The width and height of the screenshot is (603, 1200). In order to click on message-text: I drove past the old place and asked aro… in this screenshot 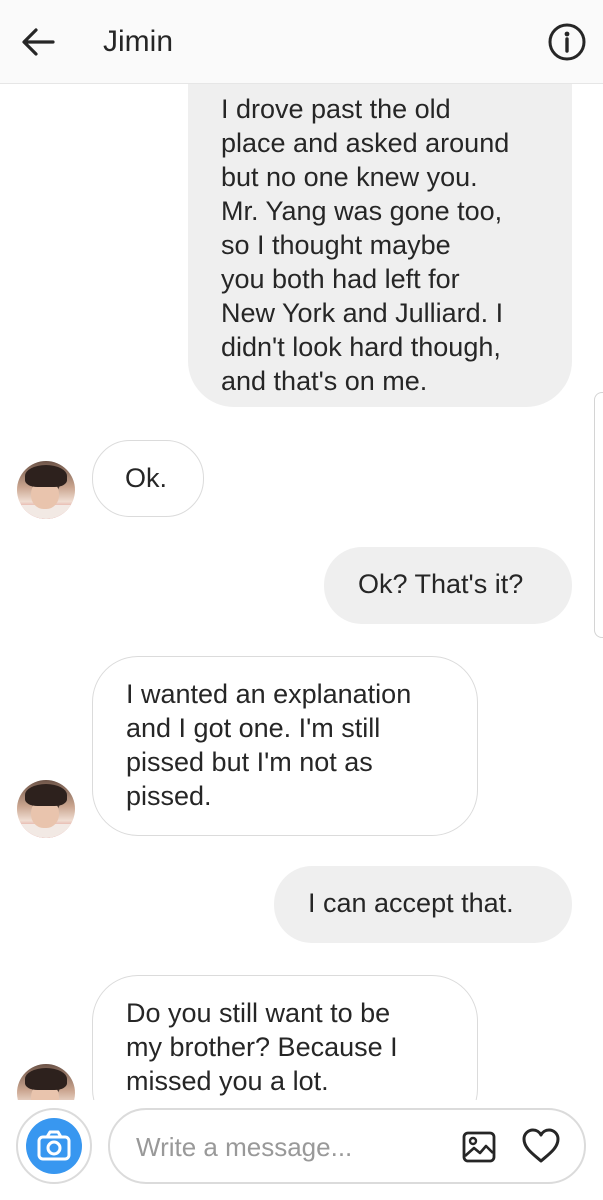, I will do `click(365, 245)`.